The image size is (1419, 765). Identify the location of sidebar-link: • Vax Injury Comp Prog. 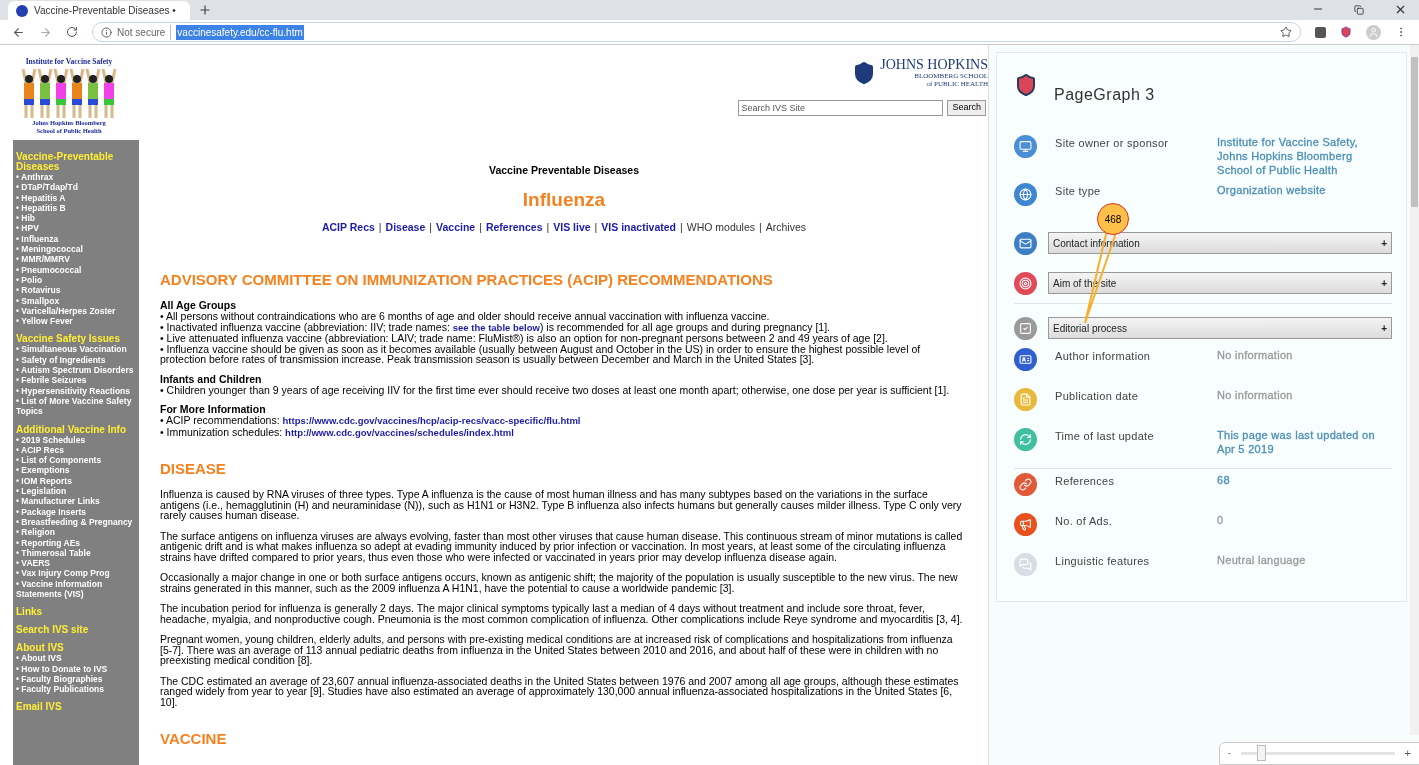
(76, 573).